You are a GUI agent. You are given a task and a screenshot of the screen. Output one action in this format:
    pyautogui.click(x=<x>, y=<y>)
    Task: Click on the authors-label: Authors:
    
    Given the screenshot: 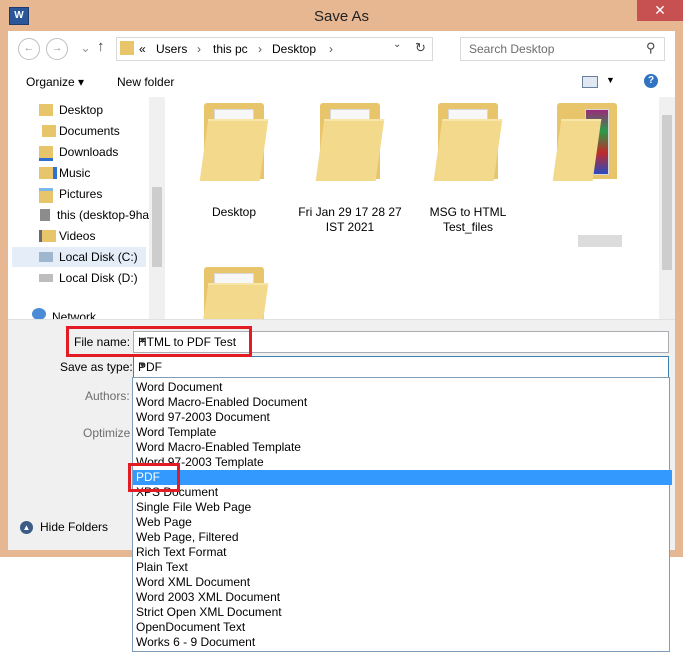 What is the action you would take?
    pyautogui.click(x=107, y=396)
    